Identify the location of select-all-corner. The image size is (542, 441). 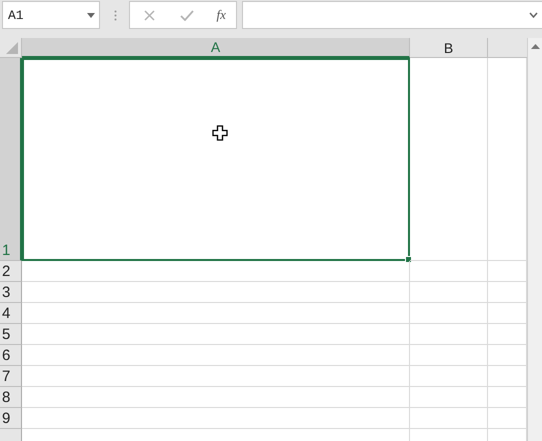
(11, 48).